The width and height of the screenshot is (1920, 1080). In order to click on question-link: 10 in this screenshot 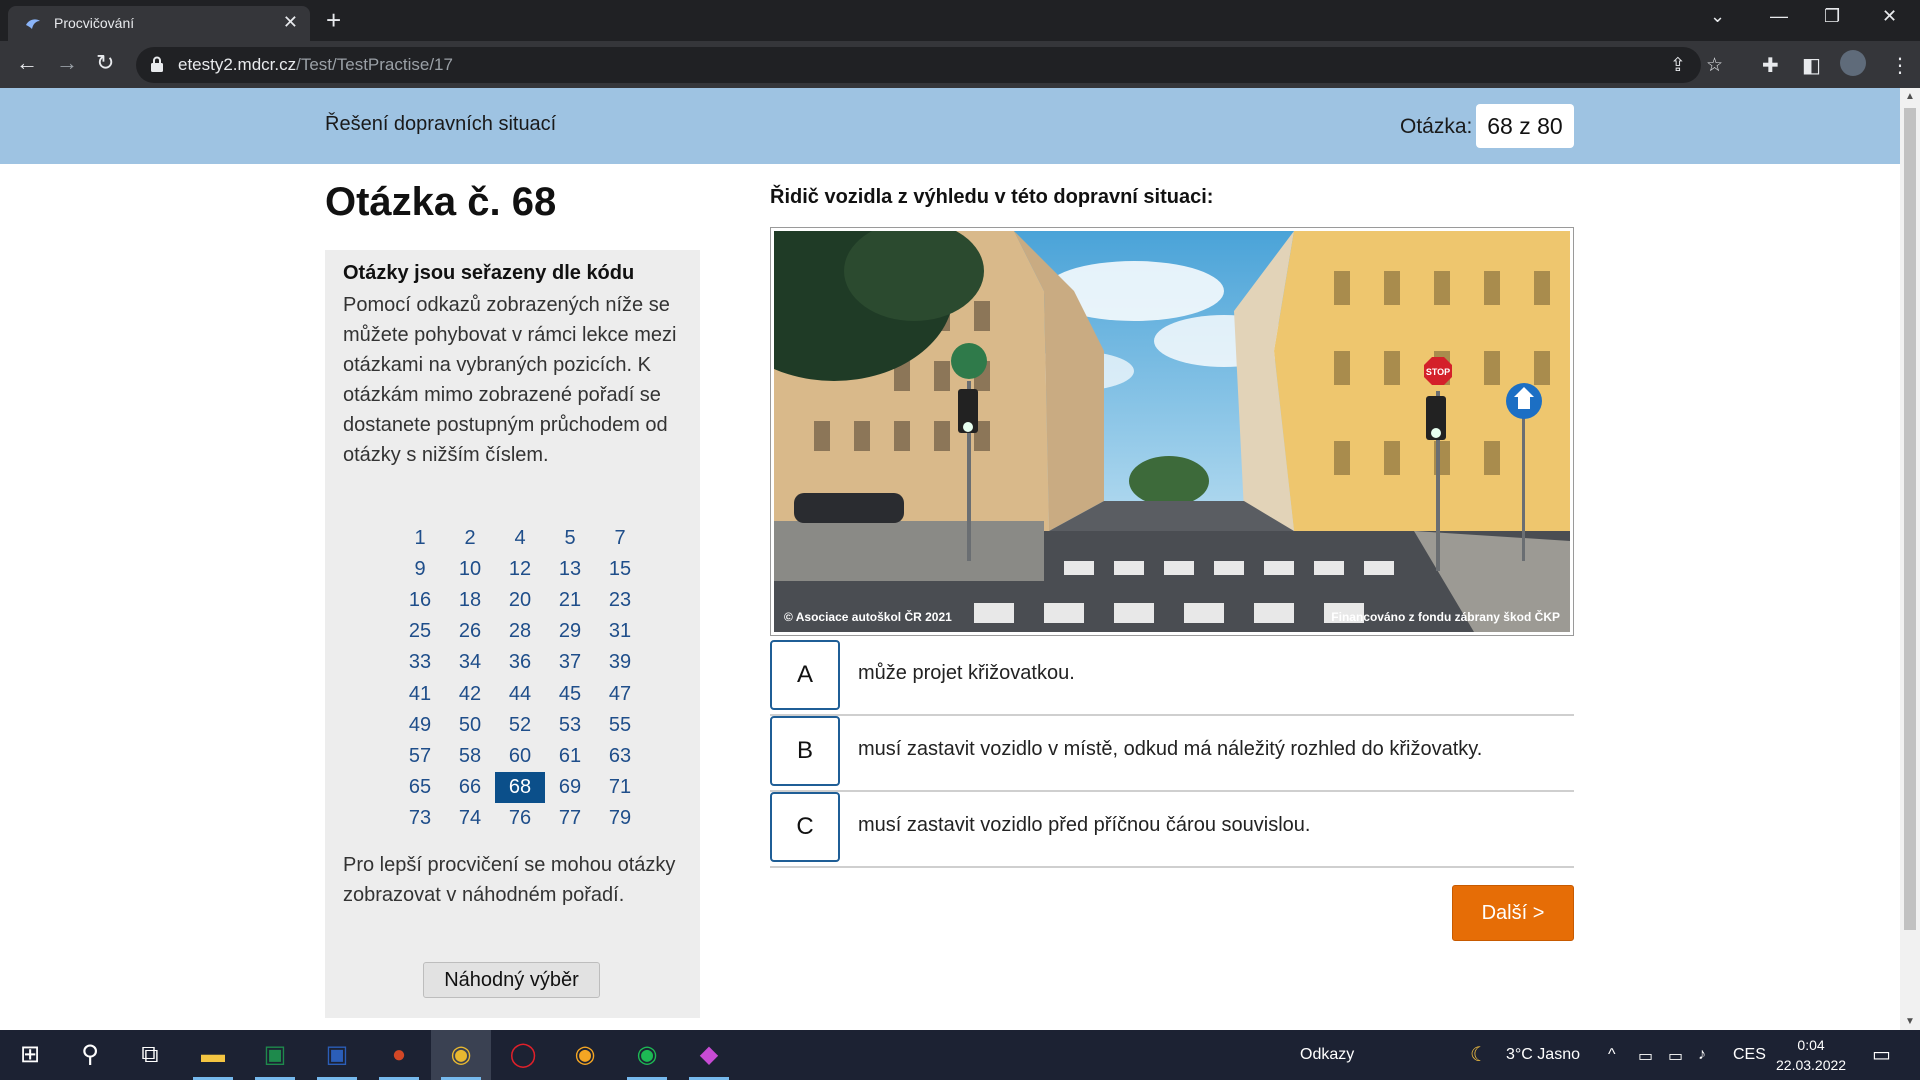, I will do `click(470, 569)`.